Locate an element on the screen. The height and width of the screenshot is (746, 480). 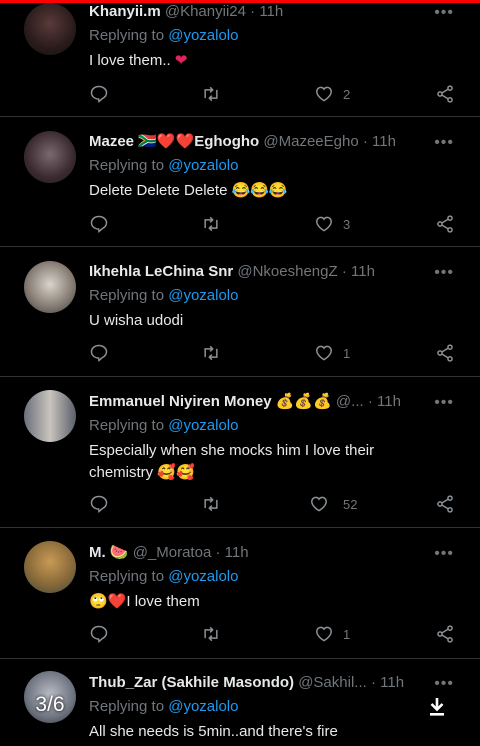
tweet-header: Emmanuel Niyiren Money 💰💰💰 @... · 11h is located at coordinates (274, 402).